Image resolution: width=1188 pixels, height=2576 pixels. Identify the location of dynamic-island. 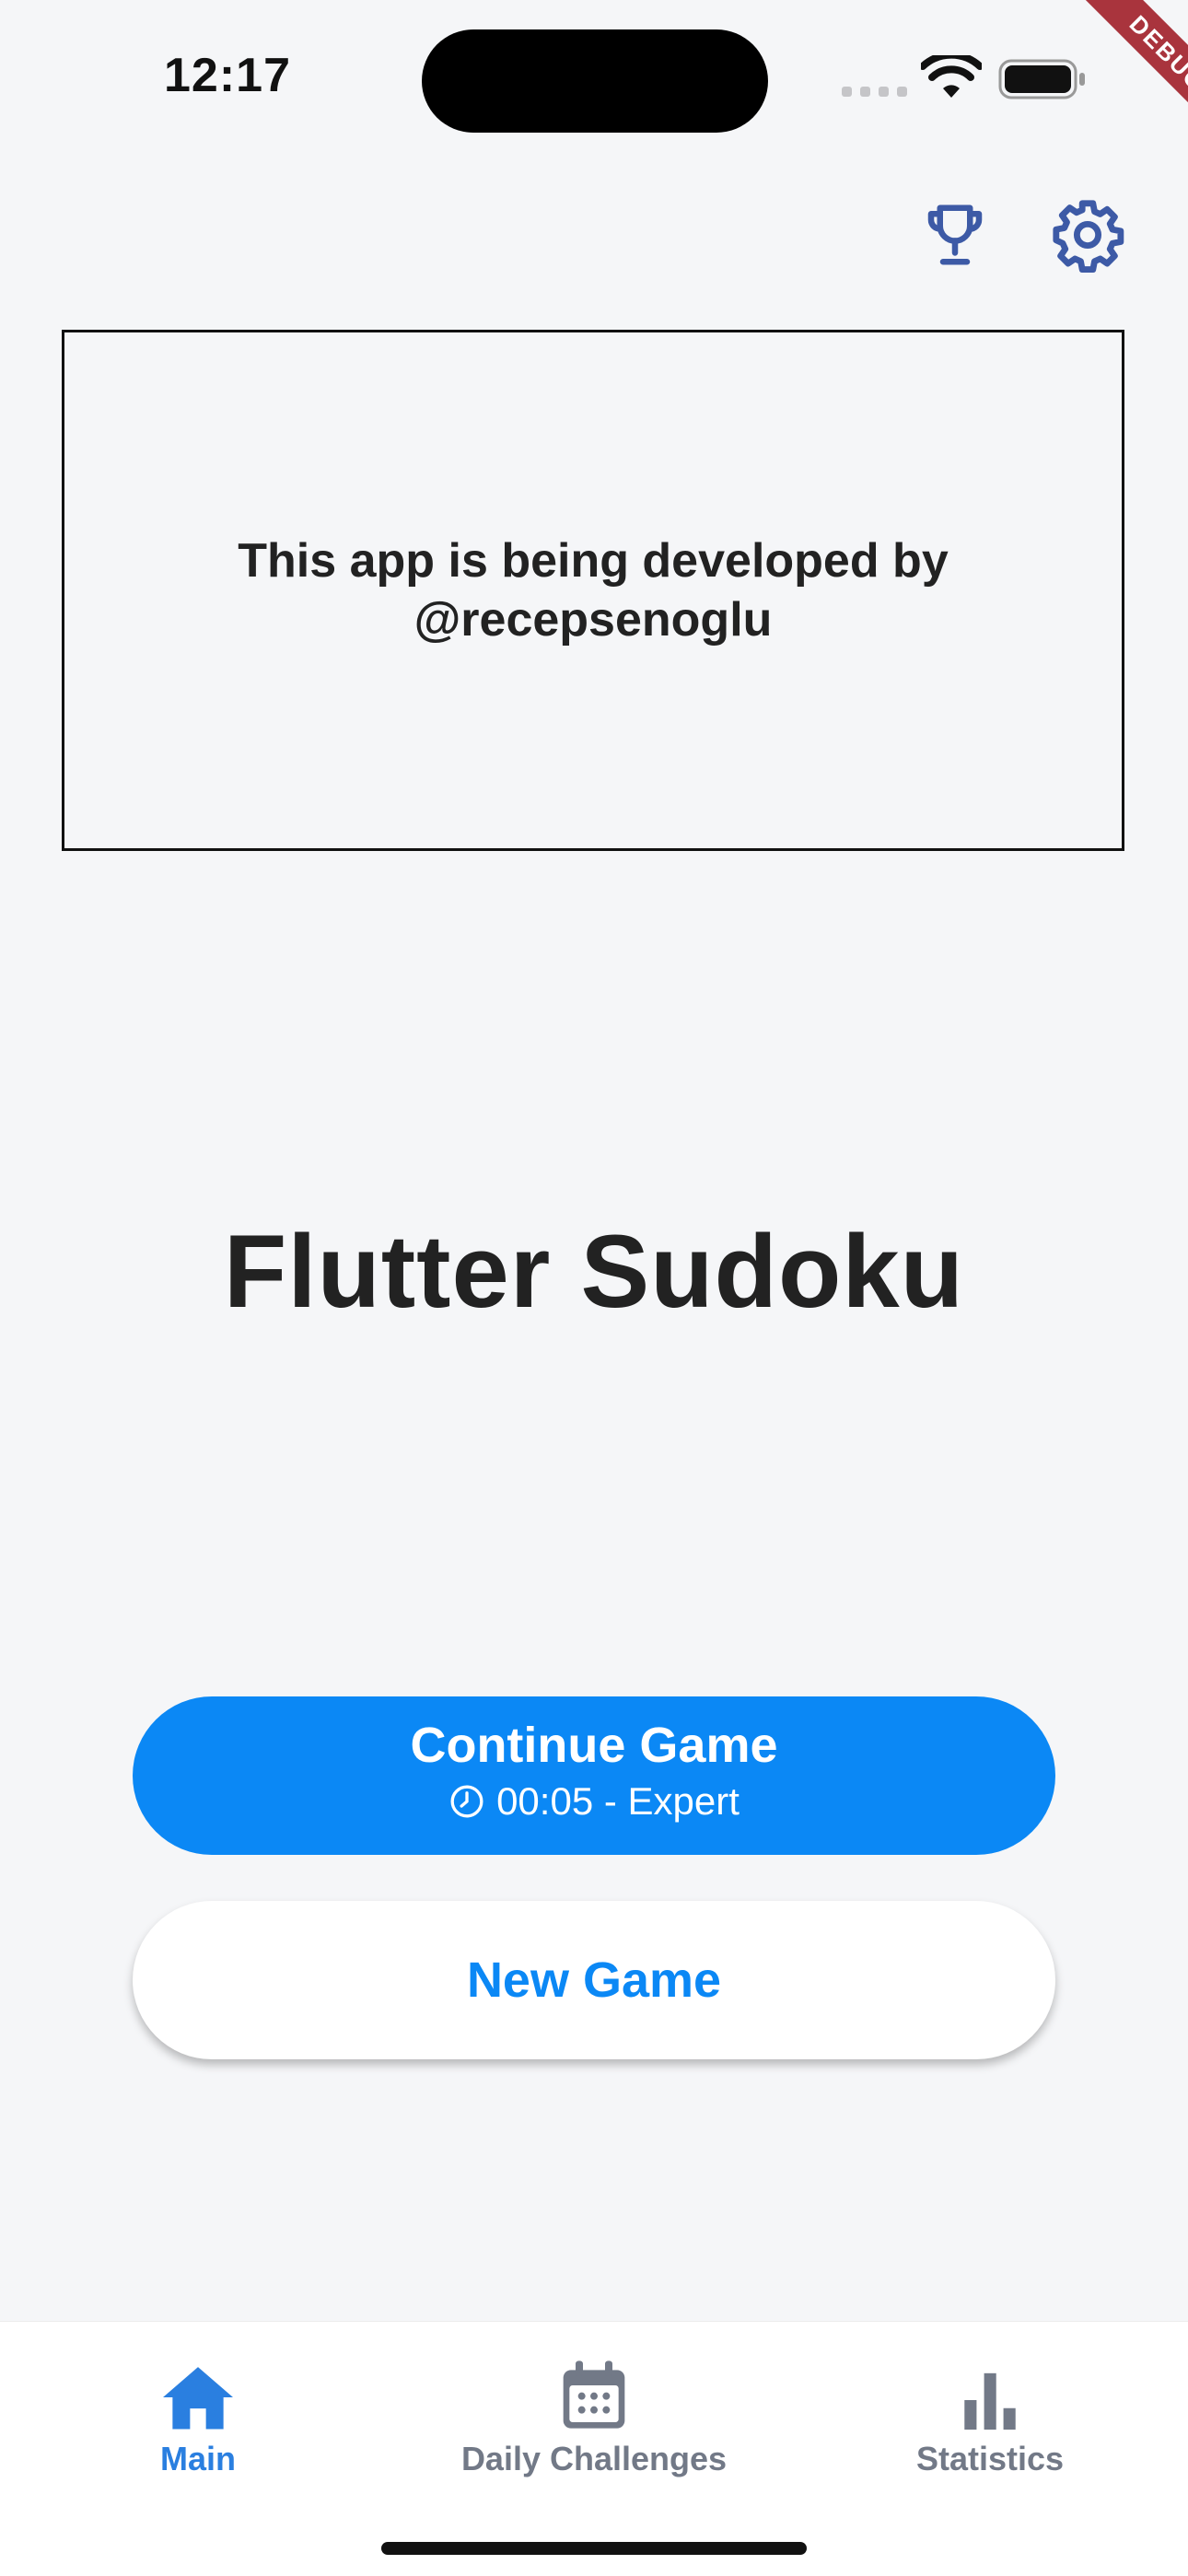
(595, 81).